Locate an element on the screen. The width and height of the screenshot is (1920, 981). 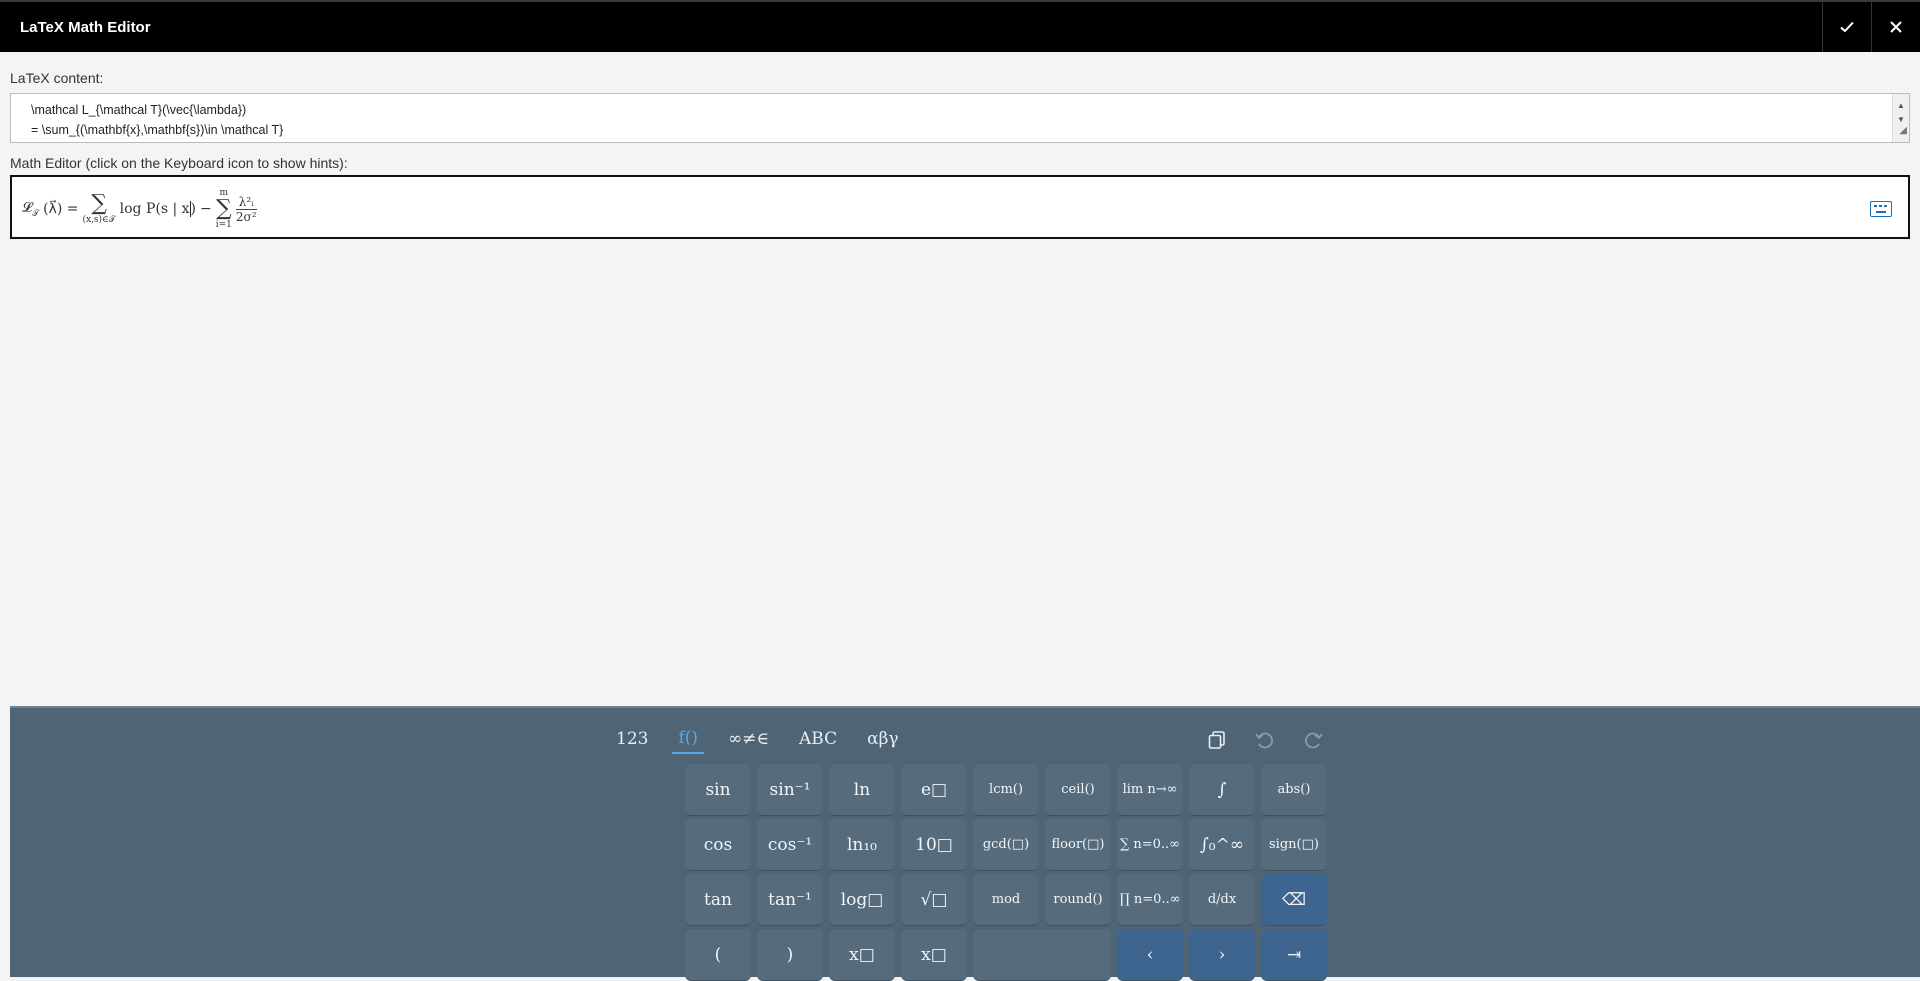
key-derivative: d/dx is located at coordinates (1222, 900).